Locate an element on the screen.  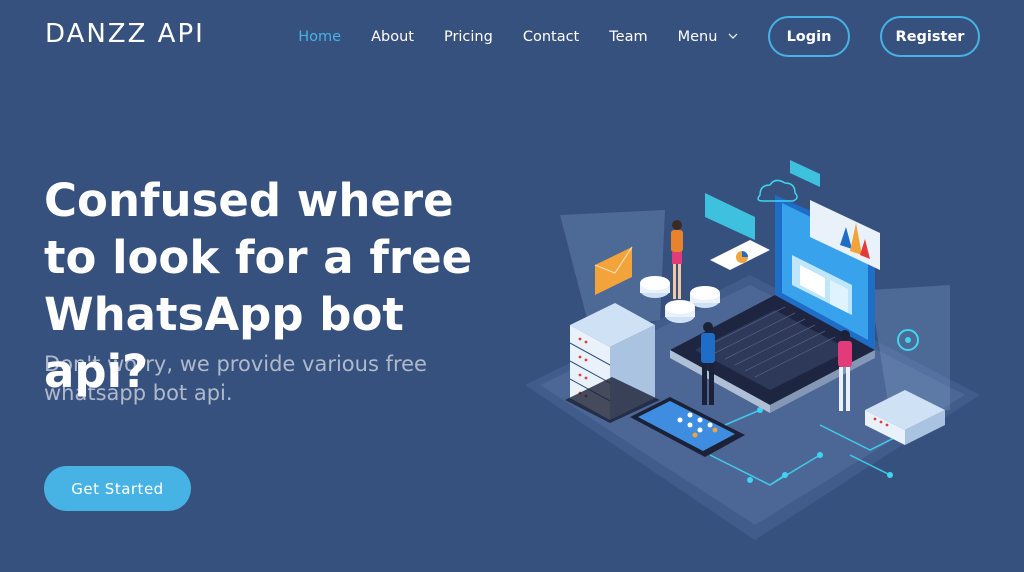
nav-menu-label: Menu is located at coordinates (697, 36).